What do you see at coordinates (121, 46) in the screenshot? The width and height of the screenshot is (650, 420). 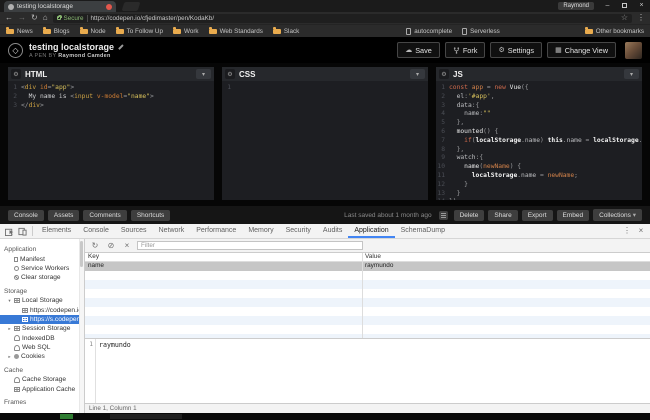 I see `edit-pencil-icon` at bounding box center [121, 46].